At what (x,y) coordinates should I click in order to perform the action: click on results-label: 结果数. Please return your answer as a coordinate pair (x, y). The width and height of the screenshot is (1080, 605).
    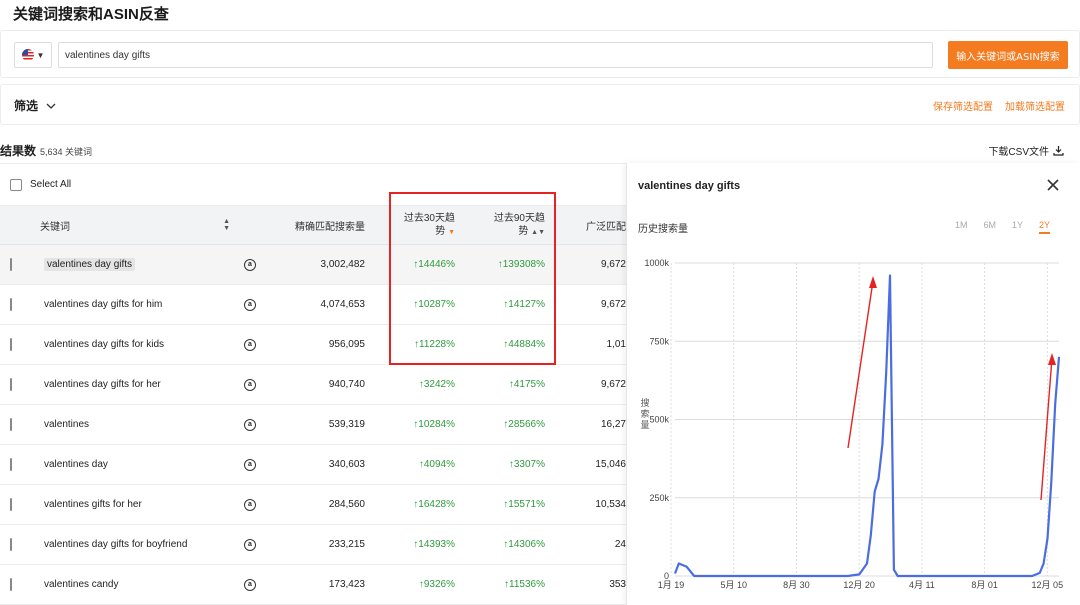
    Looking at the image, I should click on (18, 151).